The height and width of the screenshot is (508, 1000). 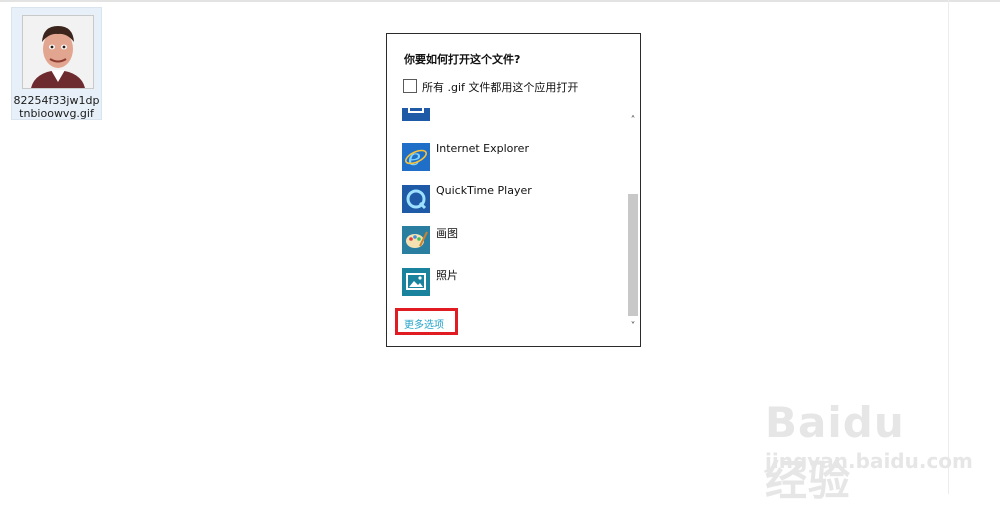 I want to click on watermark-sub: jingyan.baidu.com, so click(x=869, y=461).